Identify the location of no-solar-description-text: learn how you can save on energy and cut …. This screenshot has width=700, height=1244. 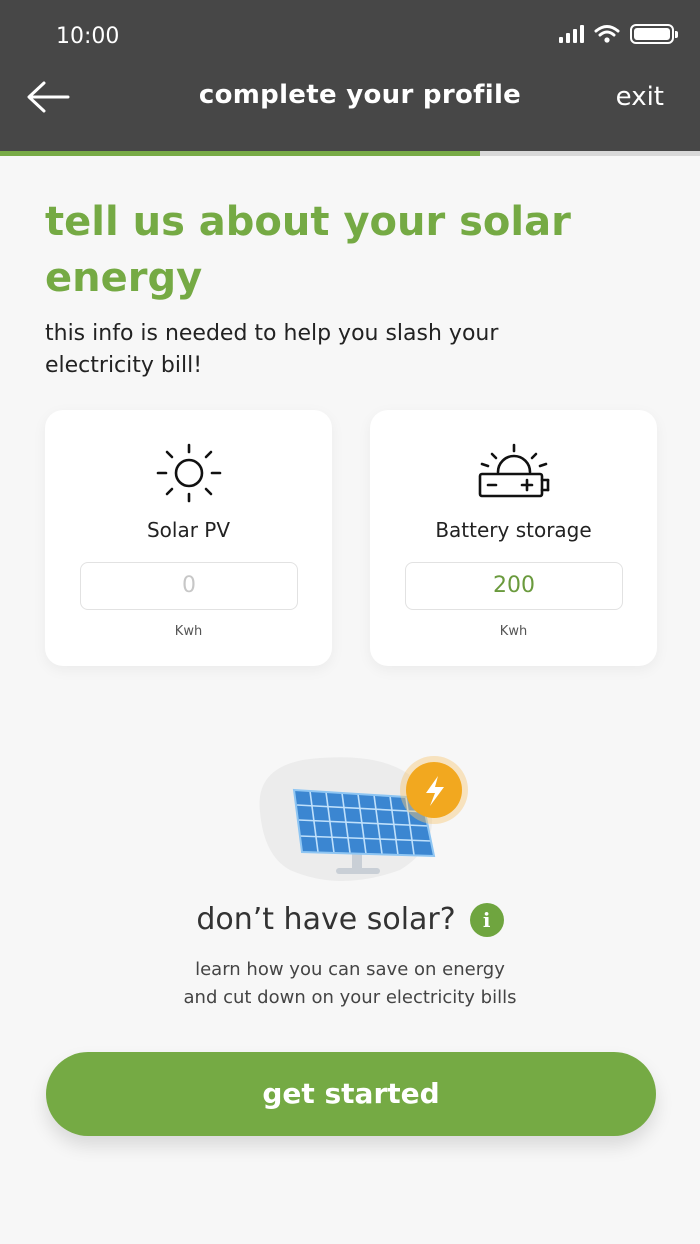
(350, 983).